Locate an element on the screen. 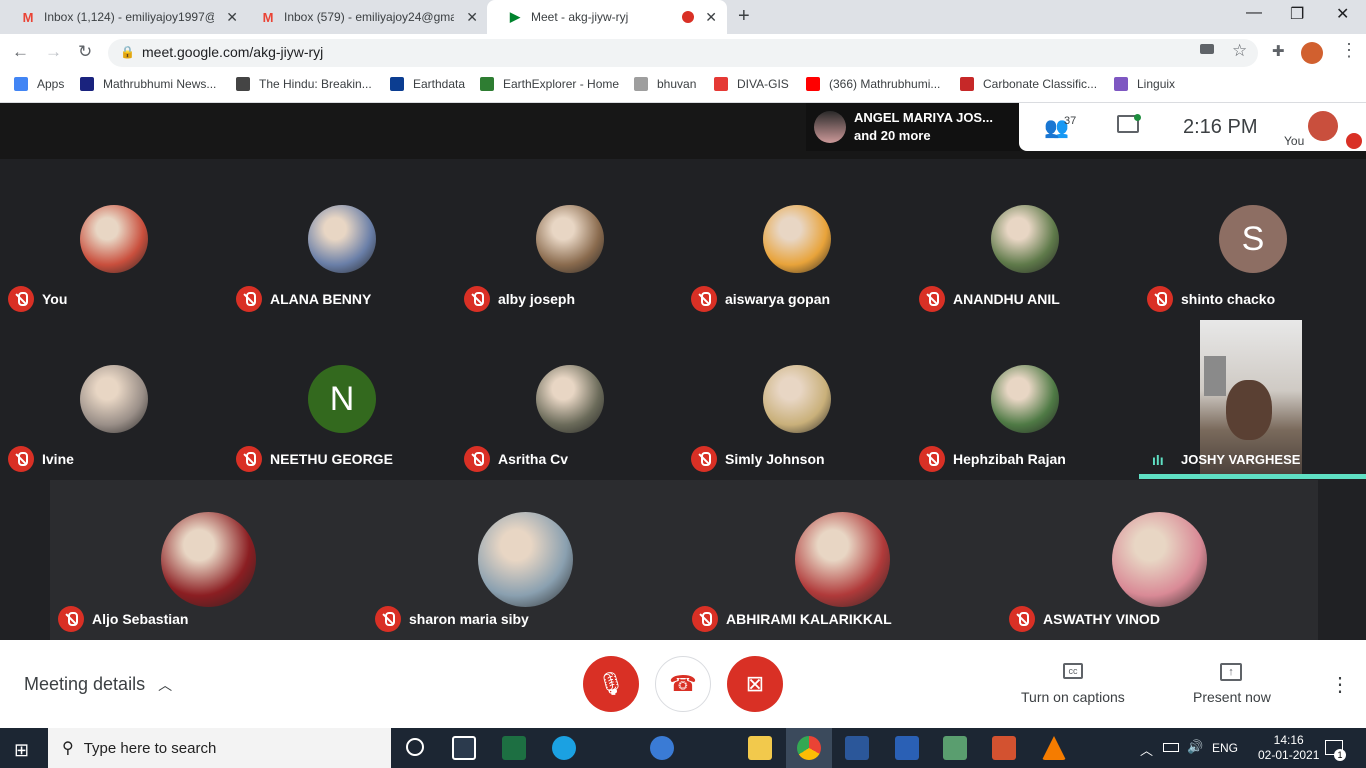 This screenshot has width=1366, height=768. participant-label: ASWATHY VINOD is located at coordinates (1084, 619).